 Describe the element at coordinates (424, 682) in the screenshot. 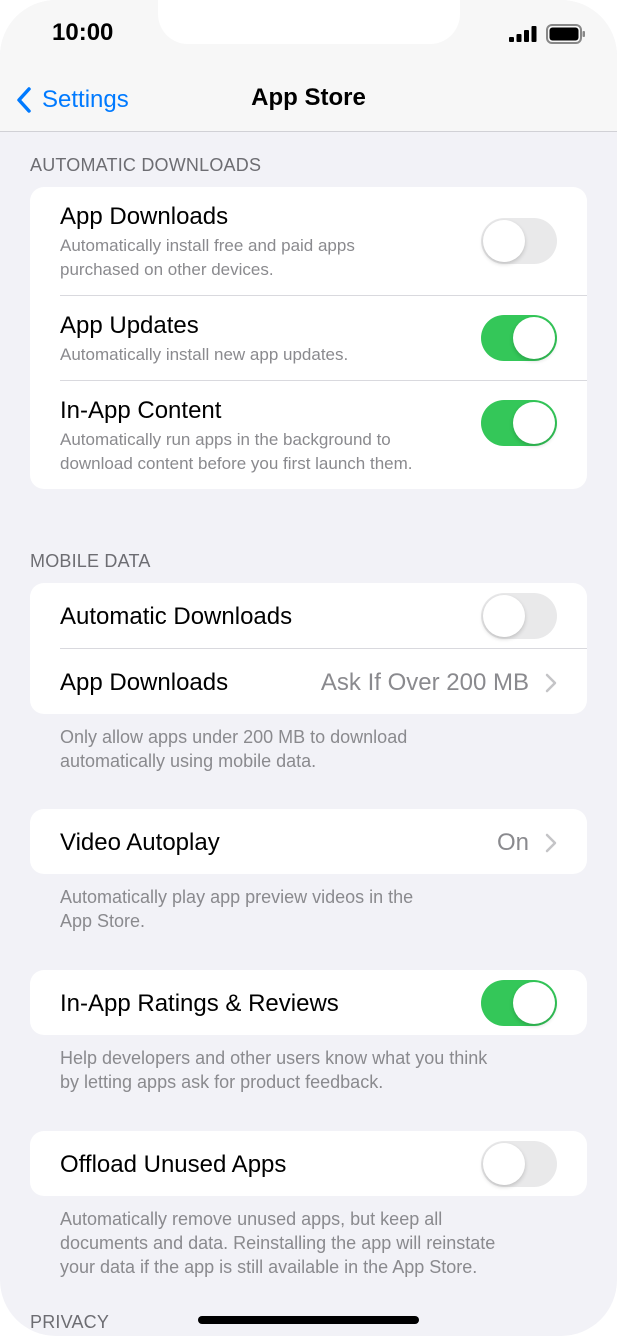

I see `row-value: Ask If Over 200 MB` at that location.